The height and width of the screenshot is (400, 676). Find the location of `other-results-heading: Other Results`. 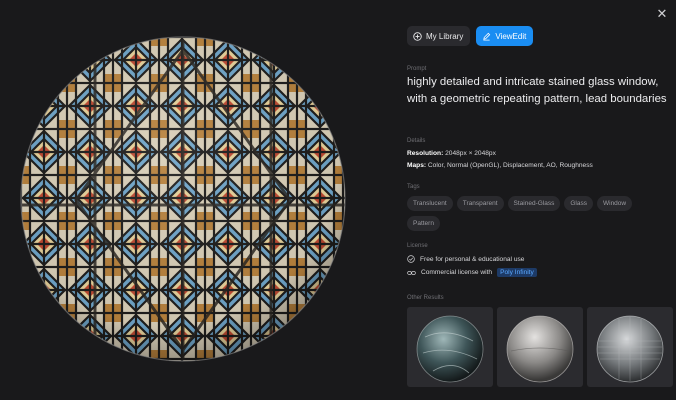

other-results-heading: Other Results is located at coordinates (425, 298).